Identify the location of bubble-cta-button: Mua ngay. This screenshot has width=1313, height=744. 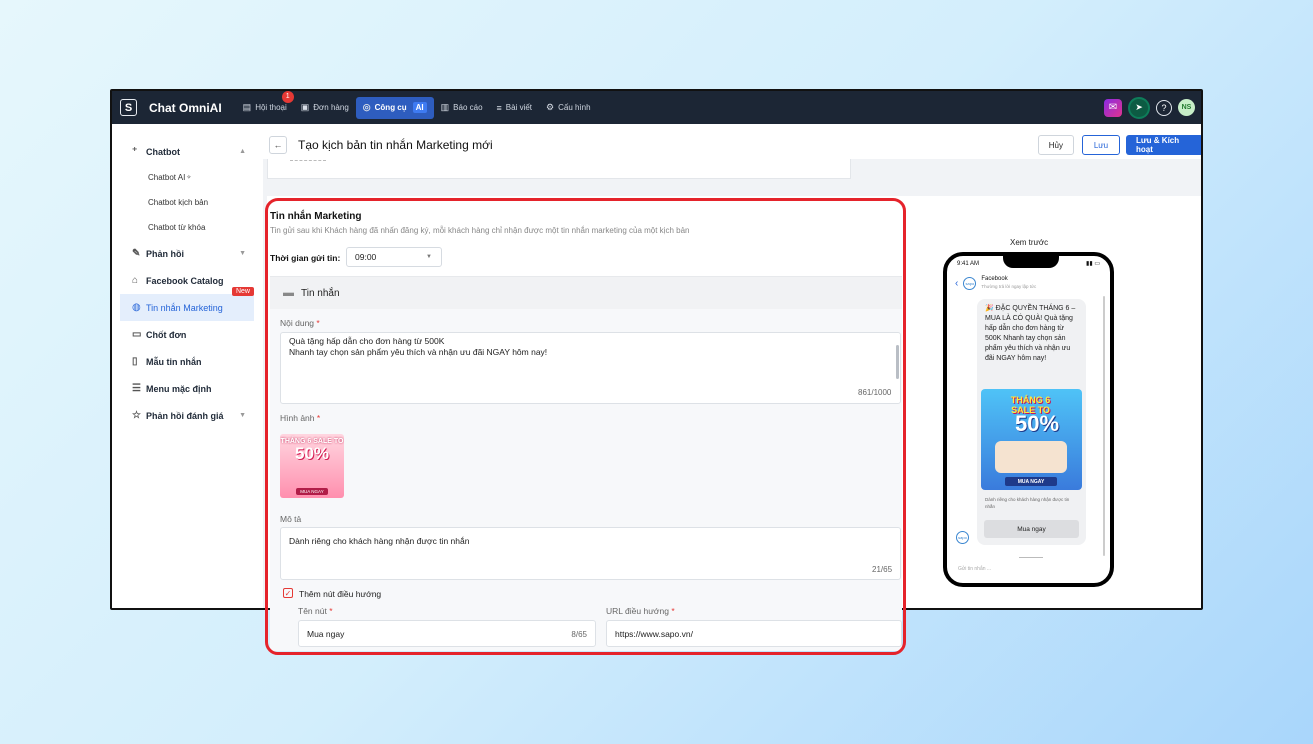
(1031, 529).